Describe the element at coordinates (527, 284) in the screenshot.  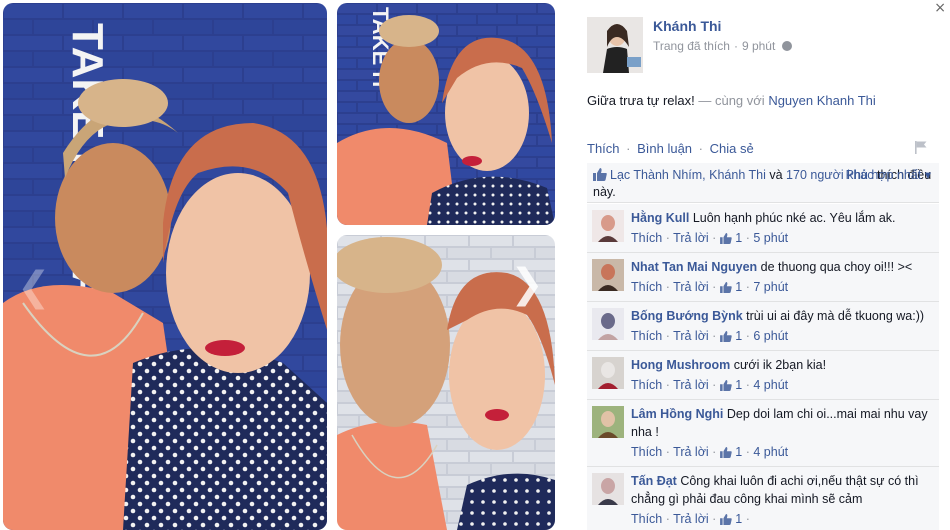
I see `next-arrow-icon: ❯` at that location.